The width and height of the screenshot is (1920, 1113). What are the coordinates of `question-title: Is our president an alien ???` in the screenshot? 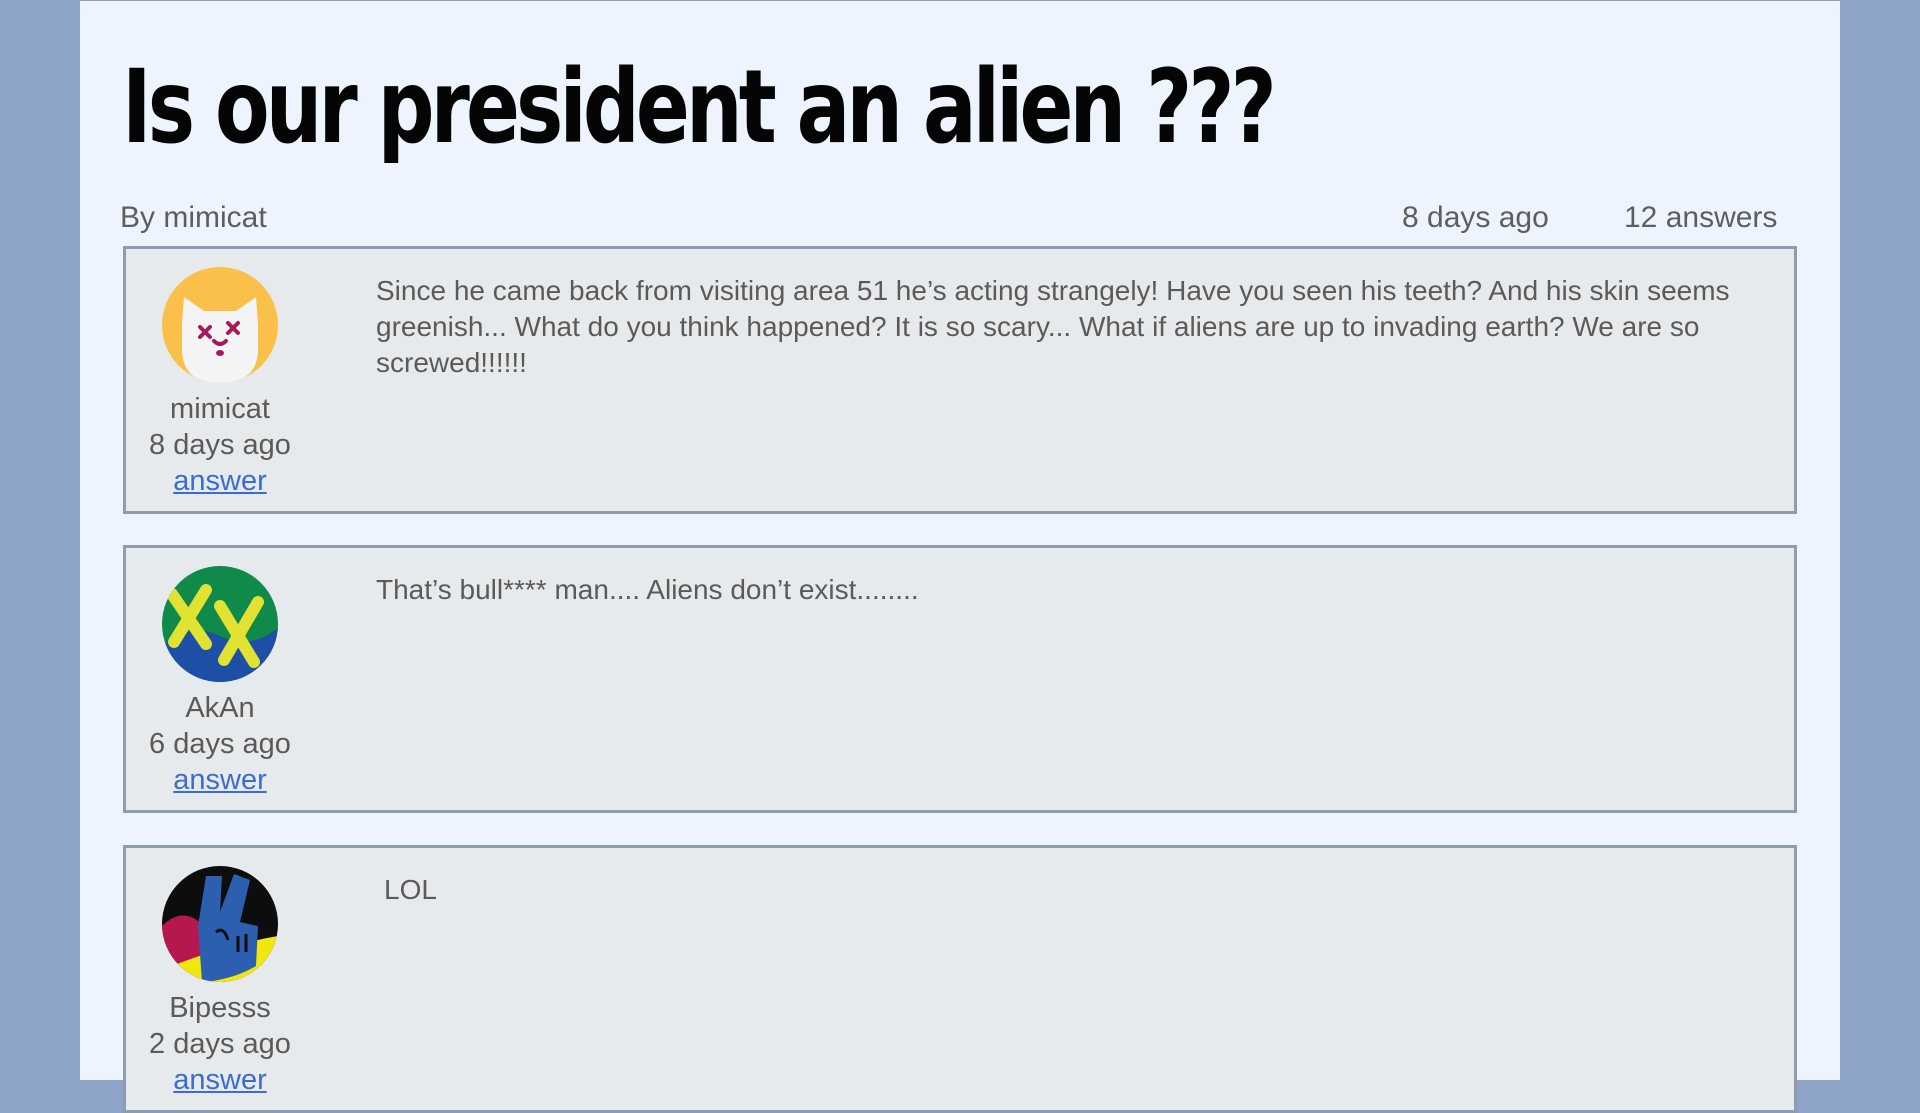 It's located at (699, 107).